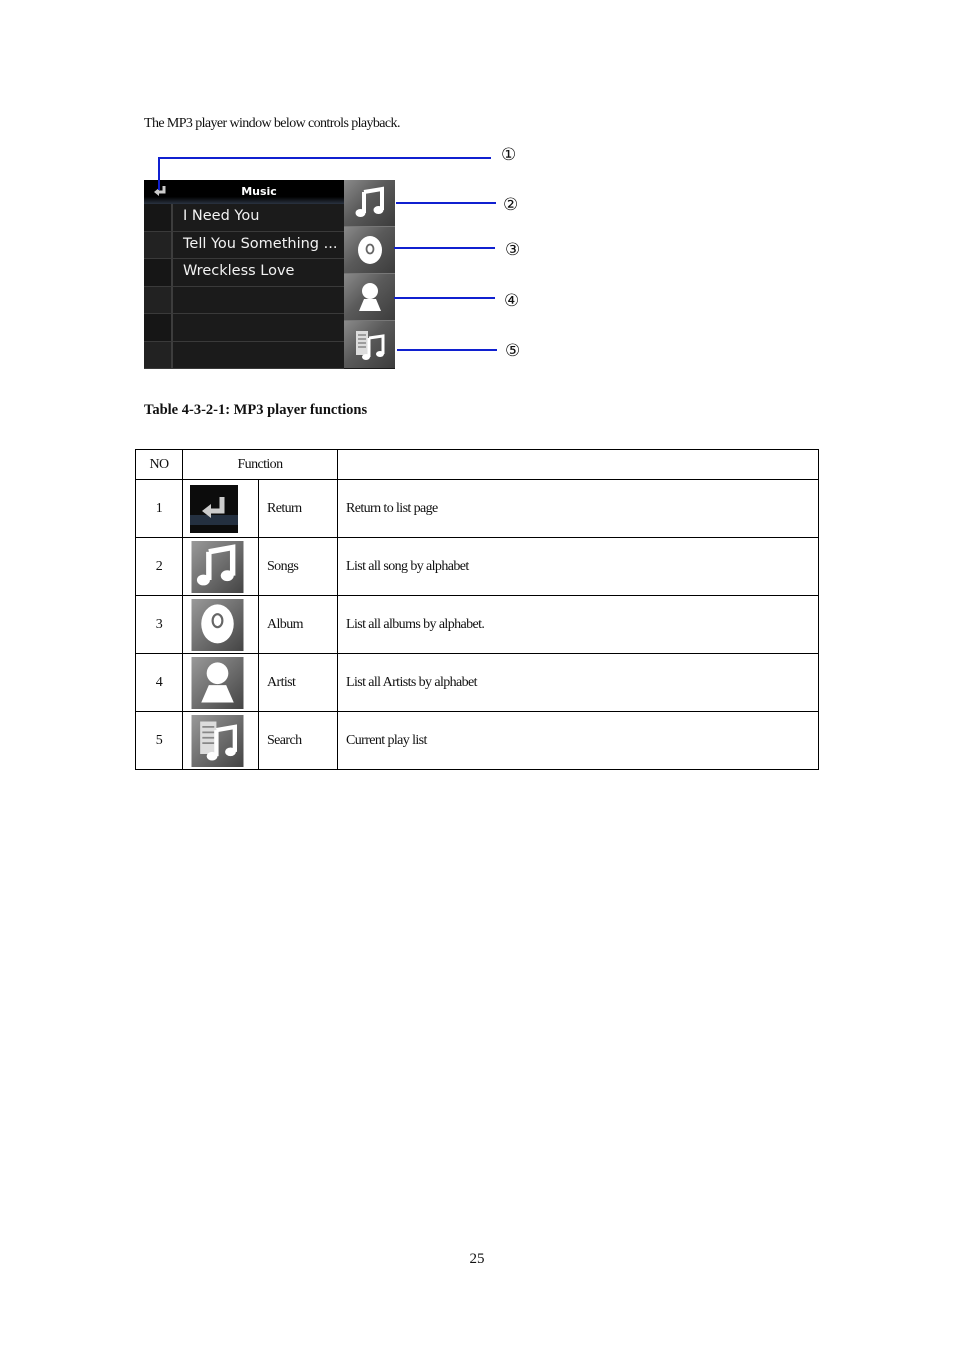 This screenshot has width=954, height=1350. Describe the element at coordinates (509, 155) in the screenshot. I see `callout-number-1: ①` at that location.